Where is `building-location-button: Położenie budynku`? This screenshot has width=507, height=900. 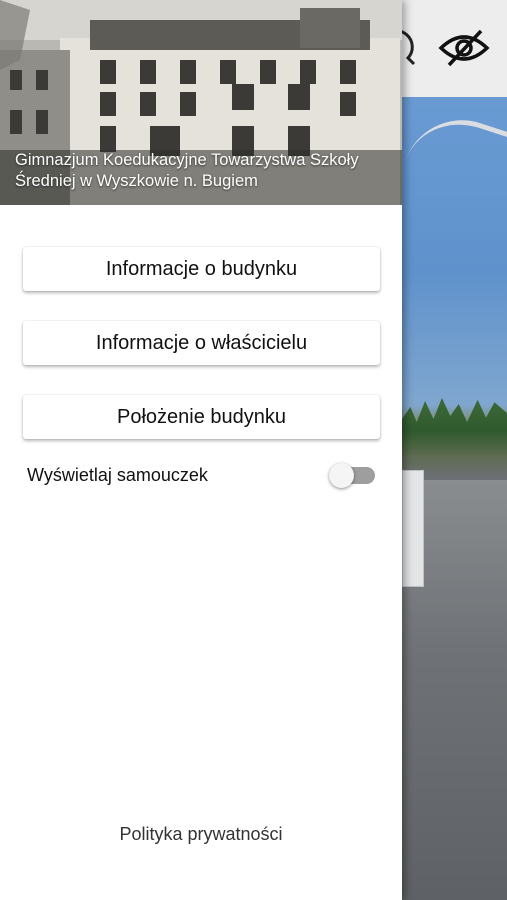 building-location-button: Położenie budynku is located at coordinates (201, 417).